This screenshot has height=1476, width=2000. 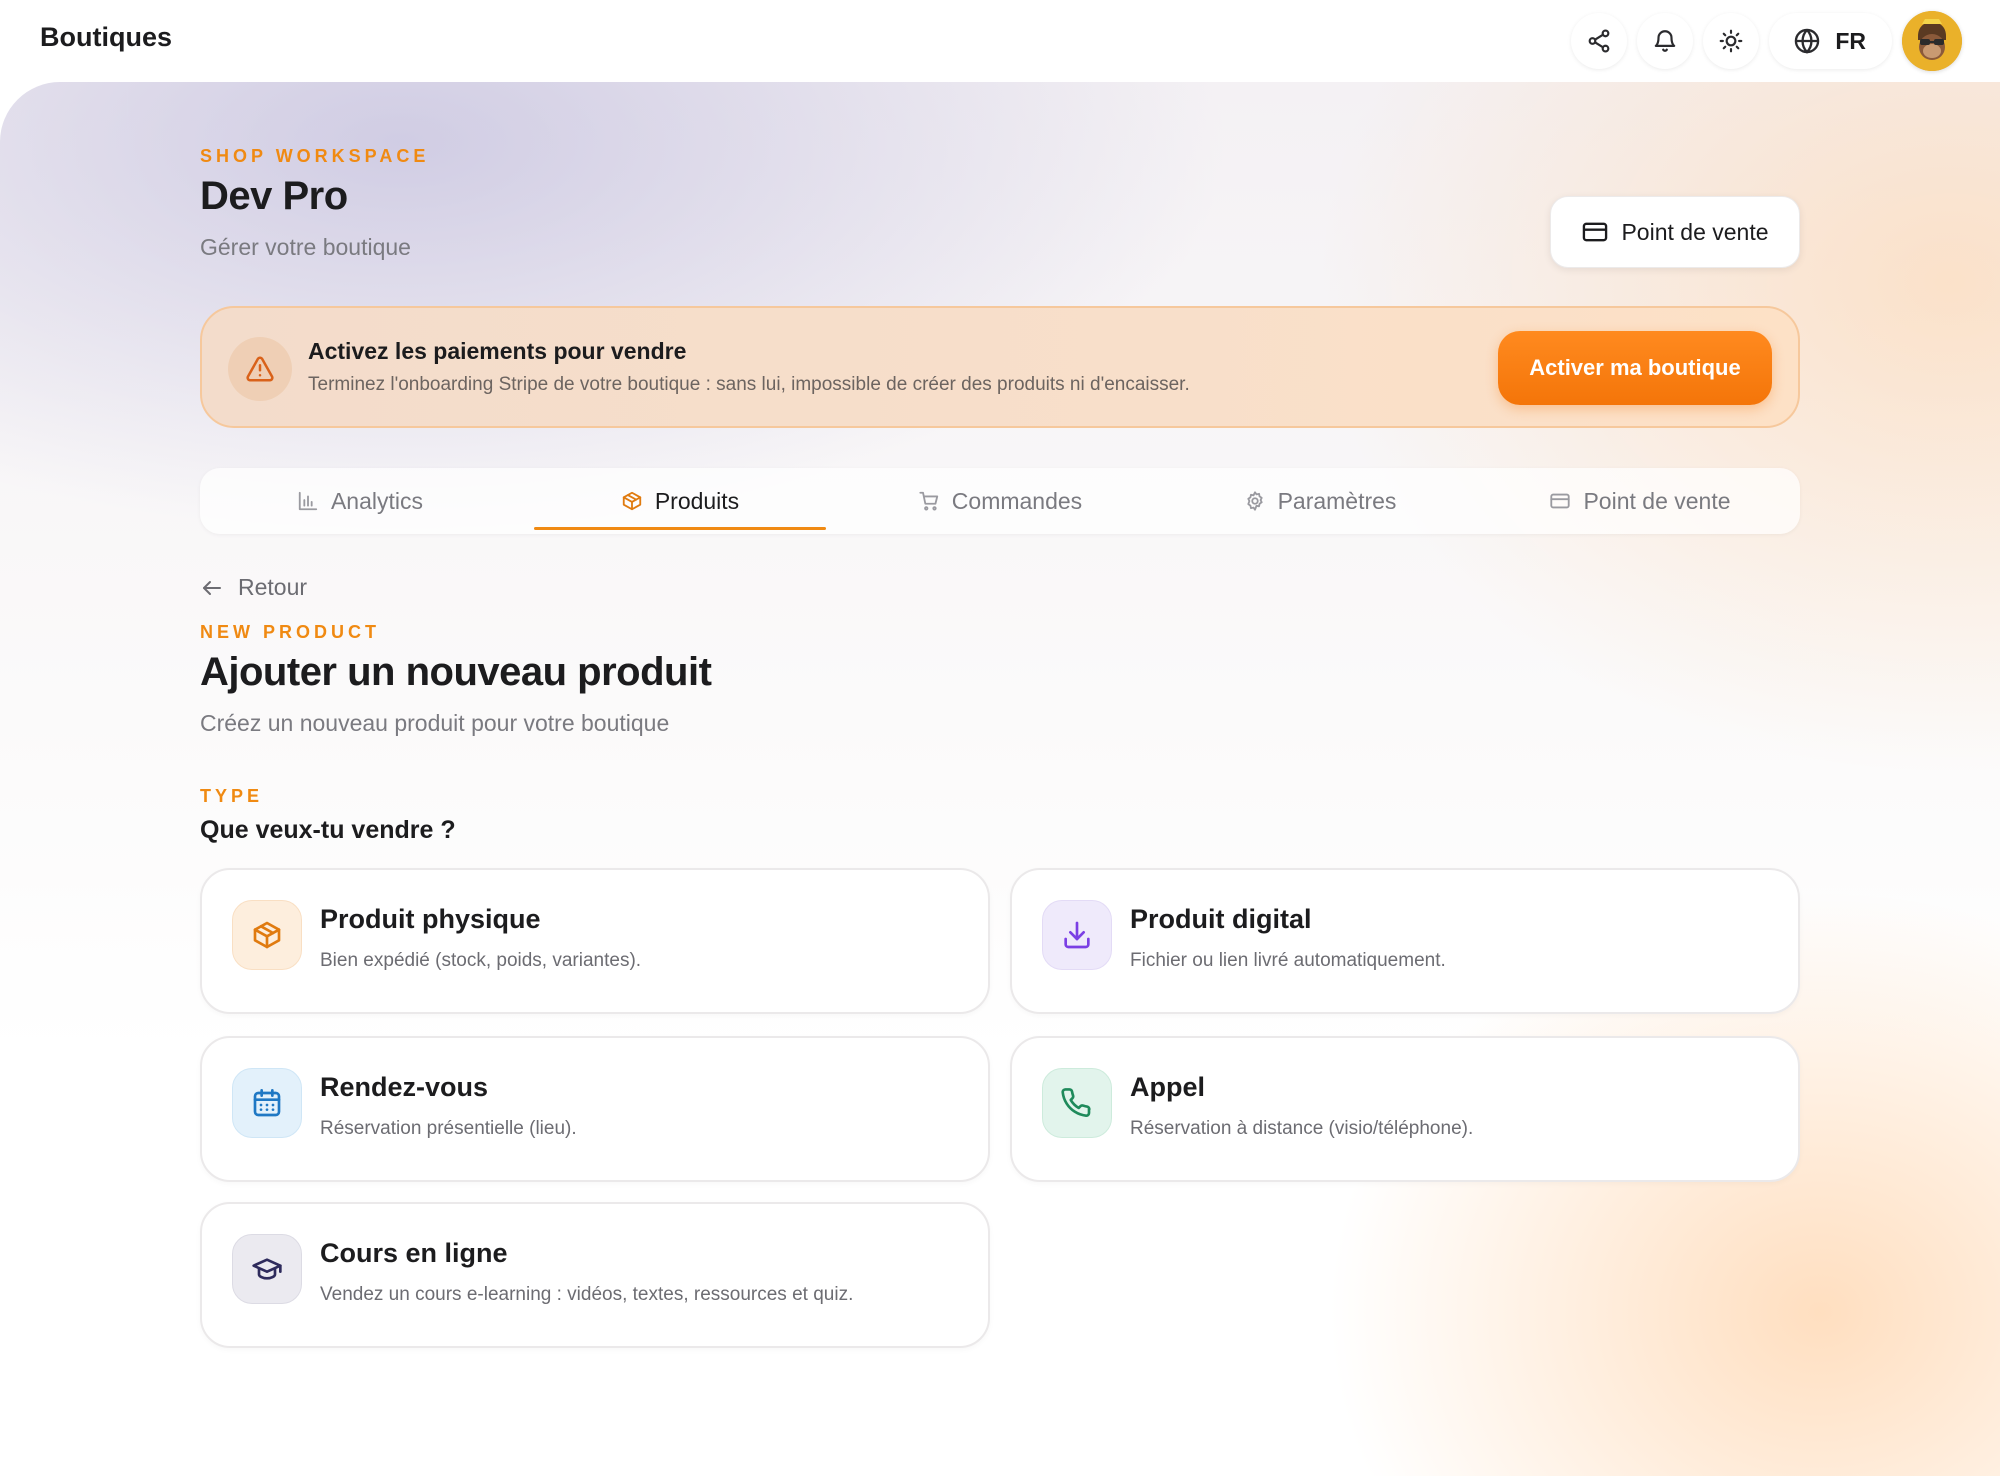 I want to click on tab-commandes: Commandes, so click(x=1000, y=501).